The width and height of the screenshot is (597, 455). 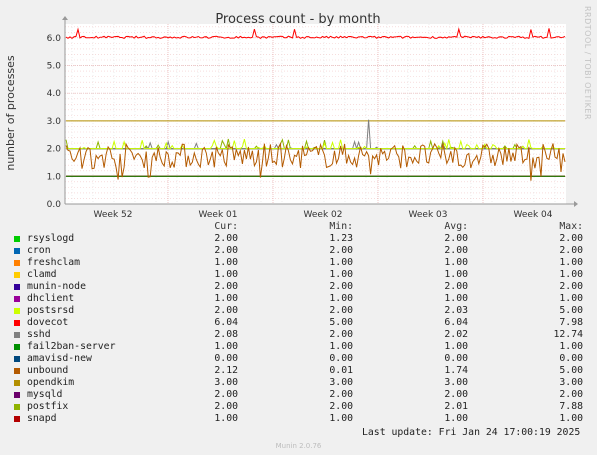 What do you see at coordinates (54, 94) in the screenshot?
I see `y-tick-label: 4.0` at bounding box center [54, 94].